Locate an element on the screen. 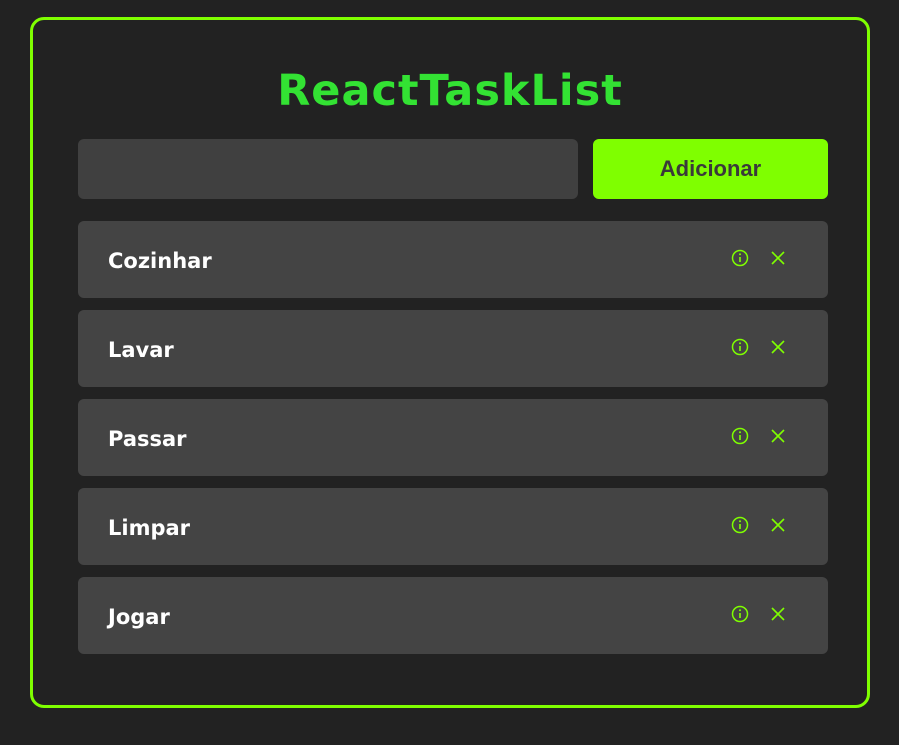 The width and height of the screenshot is (899, 745). task-title: Cozinhar is located at coordinates (160, 261).